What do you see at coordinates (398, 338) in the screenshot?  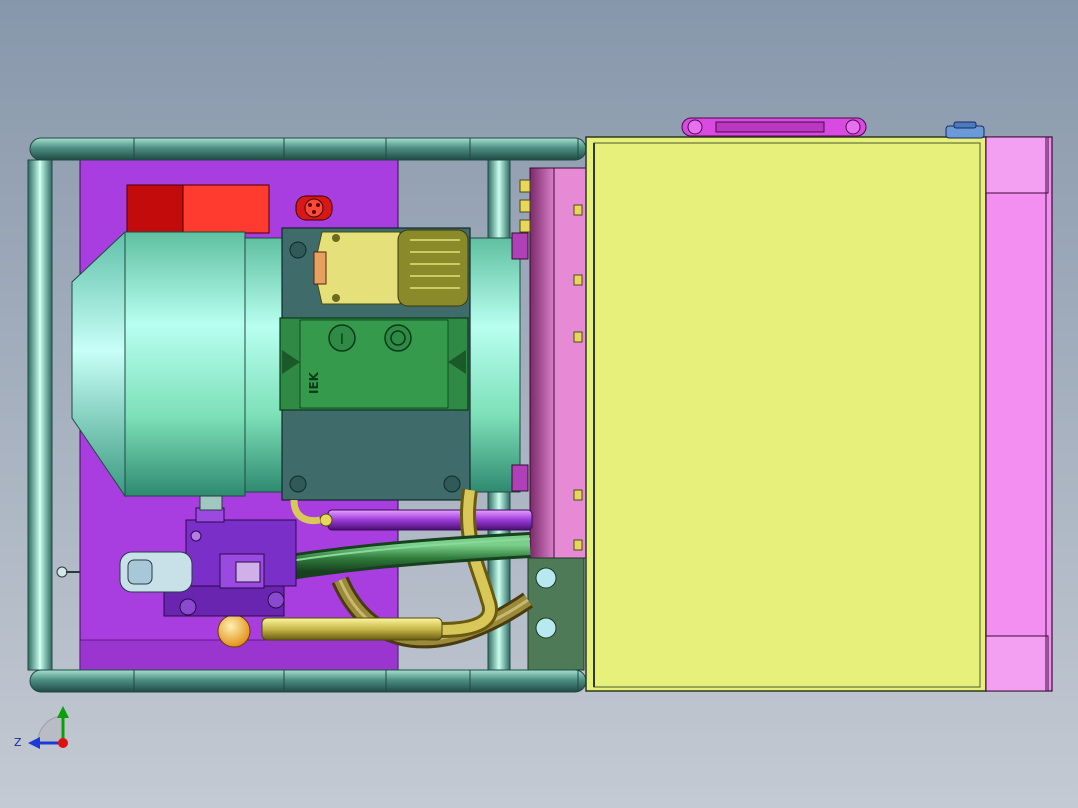 I see `on-button` at bounding box center [398, 338].